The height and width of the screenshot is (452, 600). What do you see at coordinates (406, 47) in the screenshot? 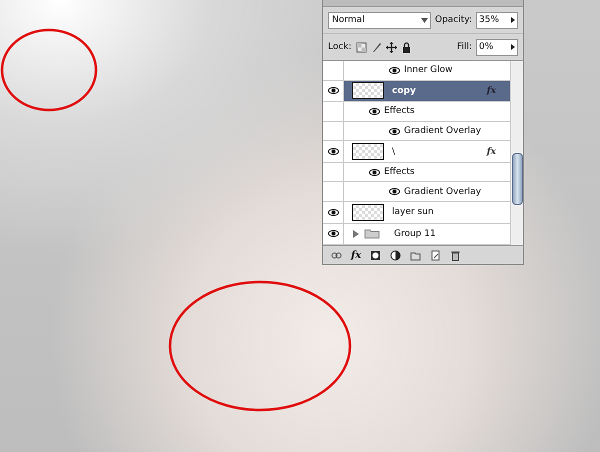
I see `lock-icon` at bounding box center [406, 47].